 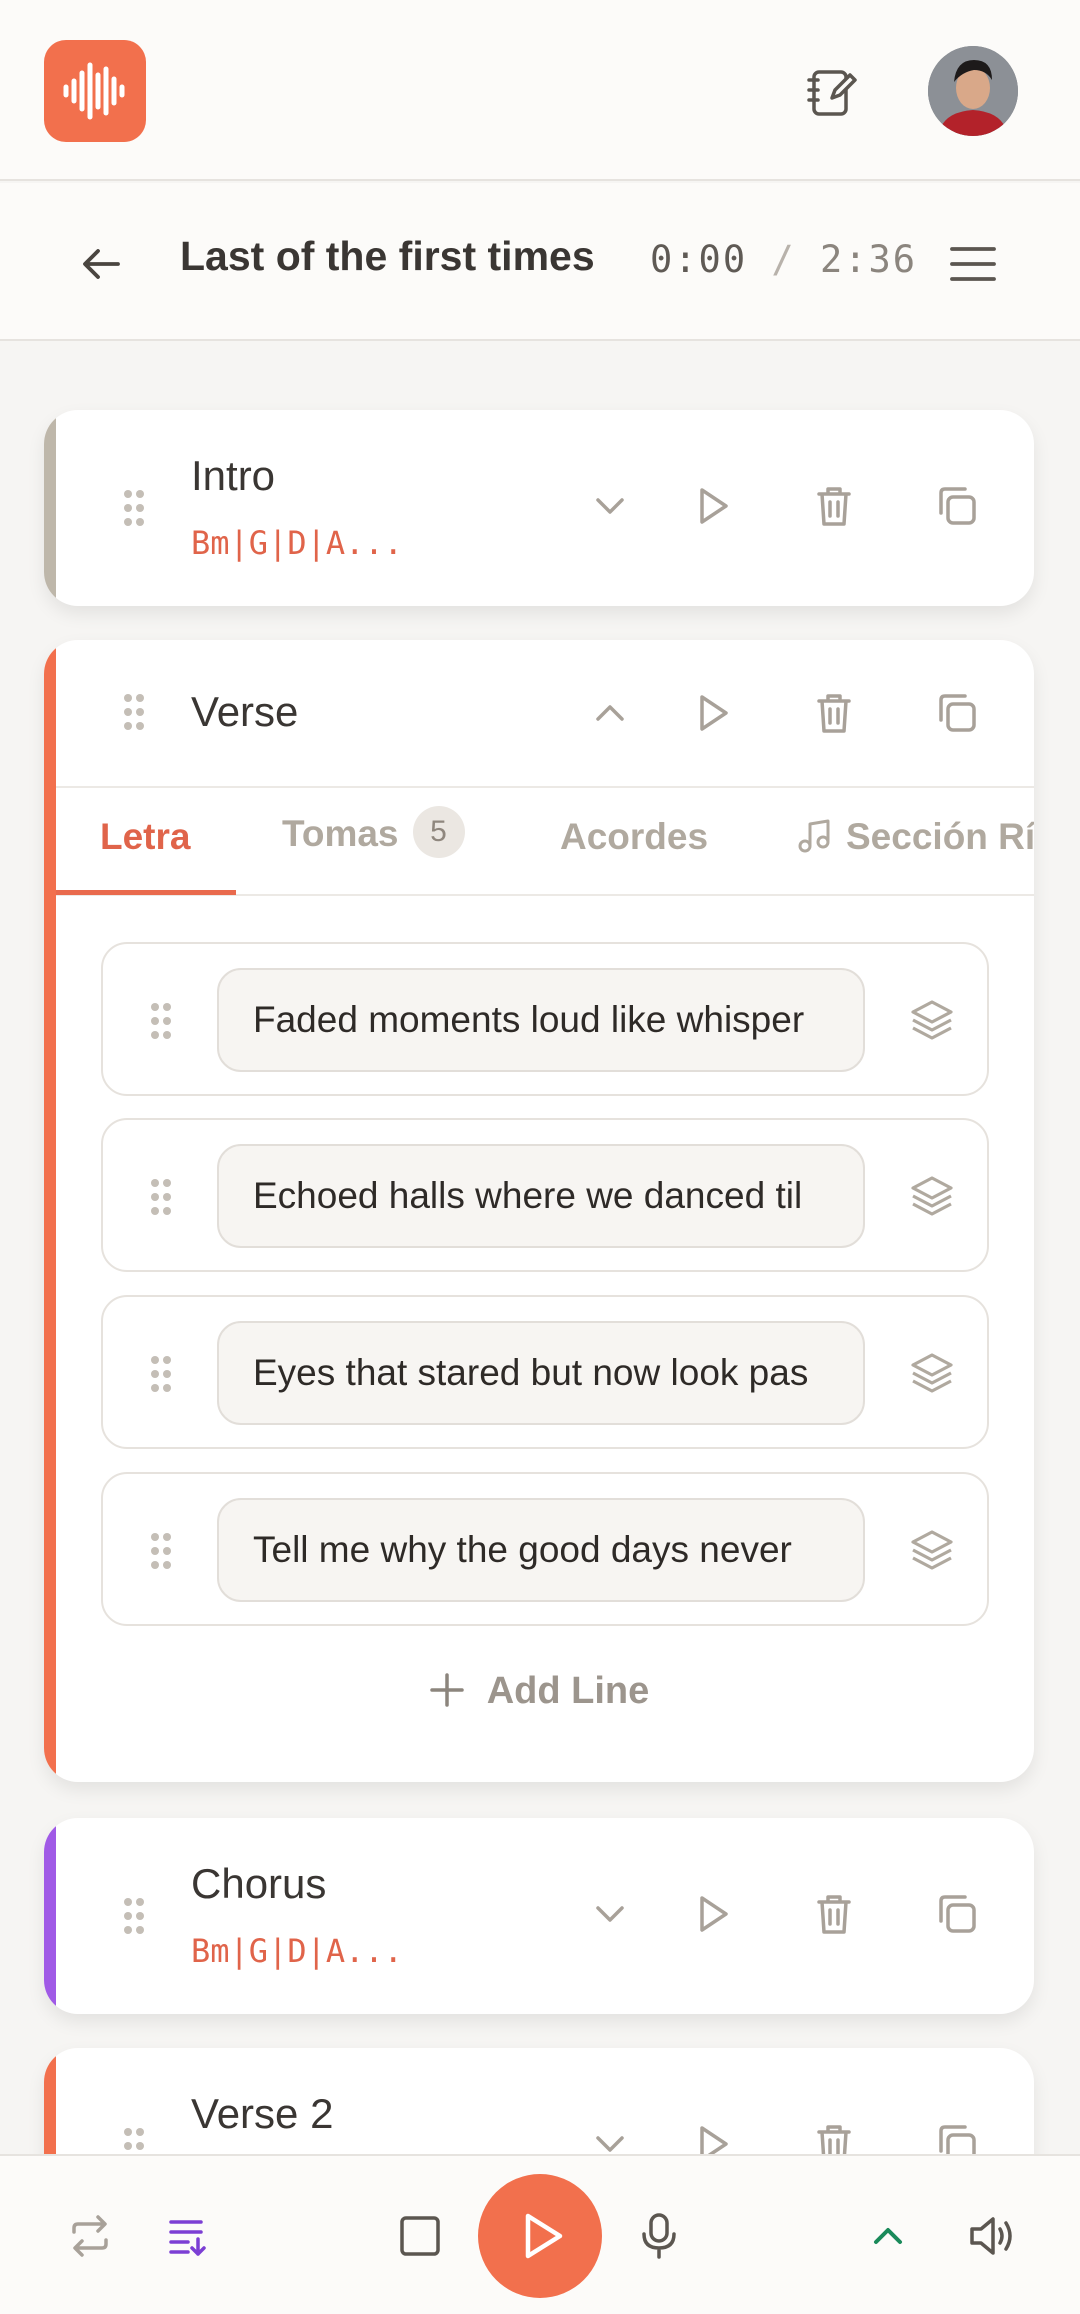 What do you see at coordinates (568, 1691) in the screenshot?
I see `add-line-label: Add Line` at bounding box center [568, 1691].